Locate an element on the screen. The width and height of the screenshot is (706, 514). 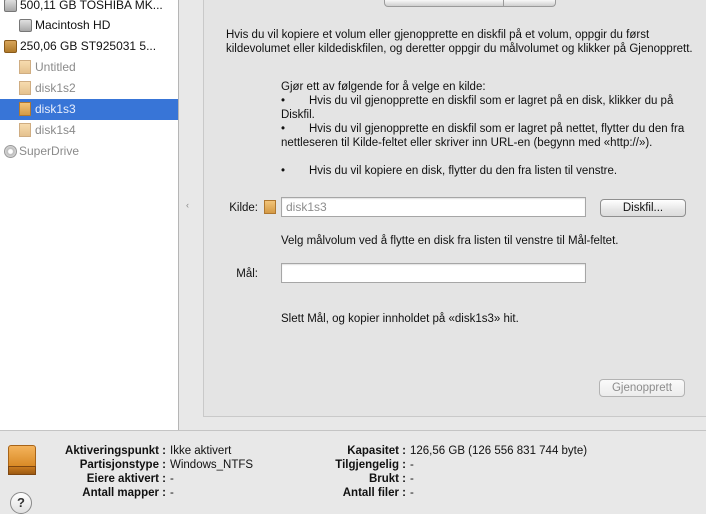
sidebar-item-disk1s3: disk1s3 is located at coordinates (89, 109).